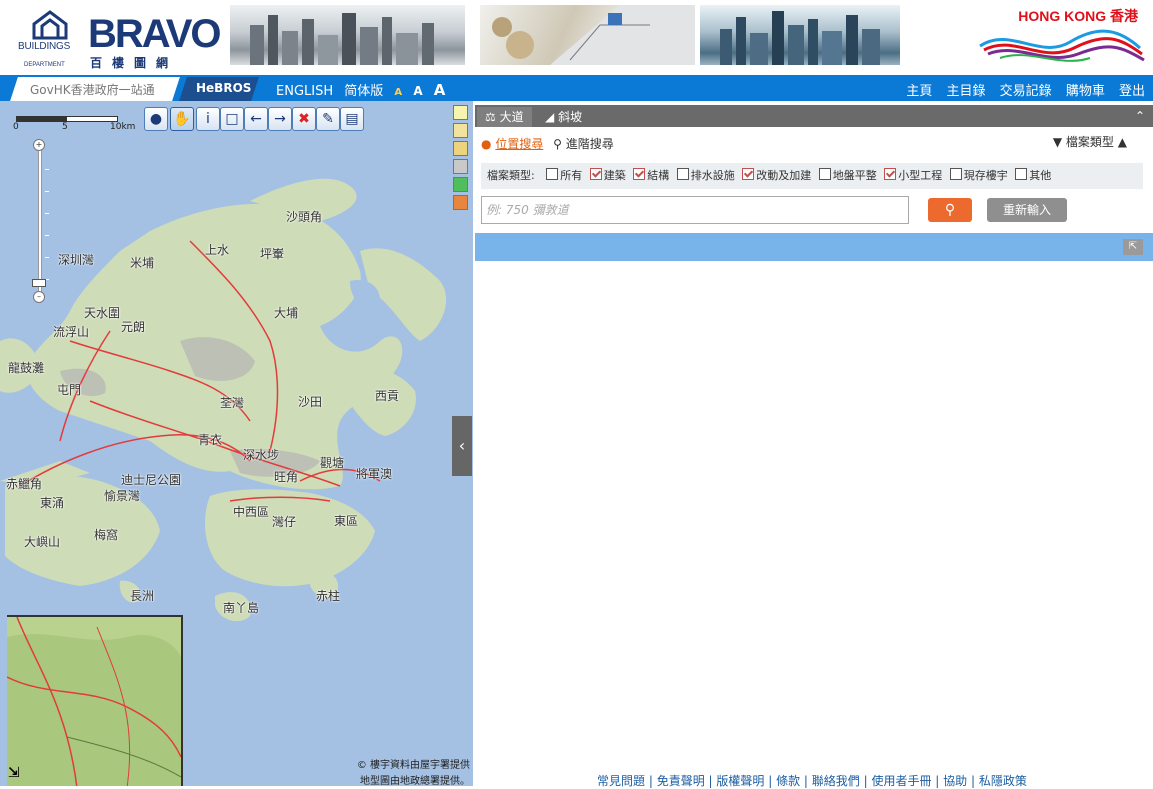 The image size is (1153, 789). What do you see at coordinates (346, 521) in the screenshot?
I see `map-label: 東區` at bounding box center [346, 521].